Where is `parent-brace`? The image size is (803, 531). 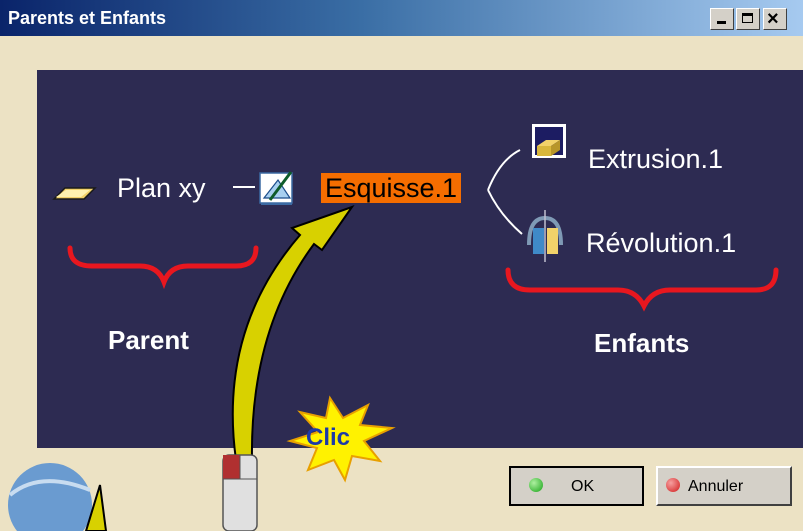
parent-brace is located at coordinates (163, 267).